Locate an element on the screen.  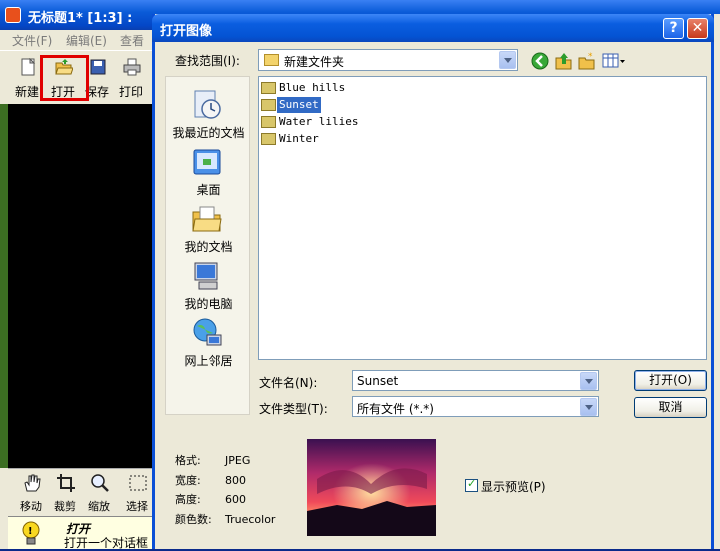
status-hint: ! 打开 打开一个对话框 is located at coordinates (83, 533).